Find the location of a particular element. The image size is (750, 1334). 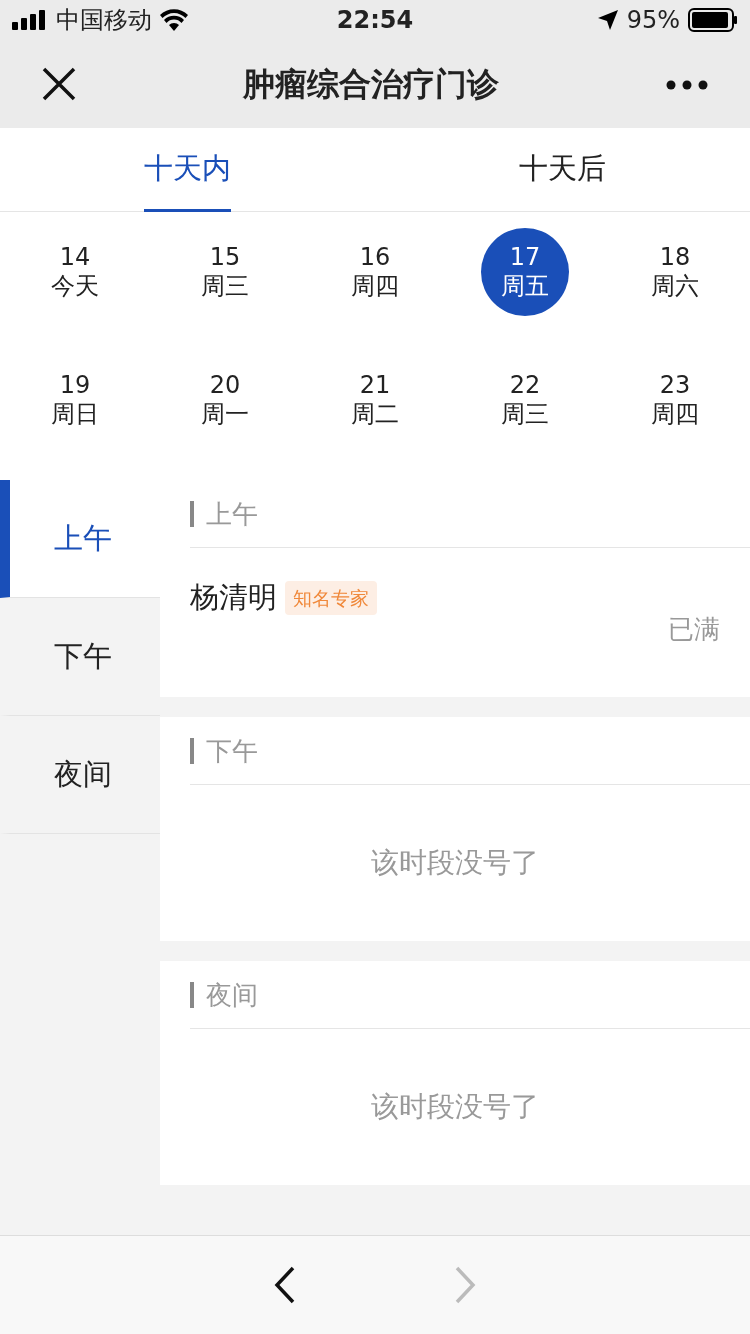

status-time: 22:54 is located at coordinates (375, 20).